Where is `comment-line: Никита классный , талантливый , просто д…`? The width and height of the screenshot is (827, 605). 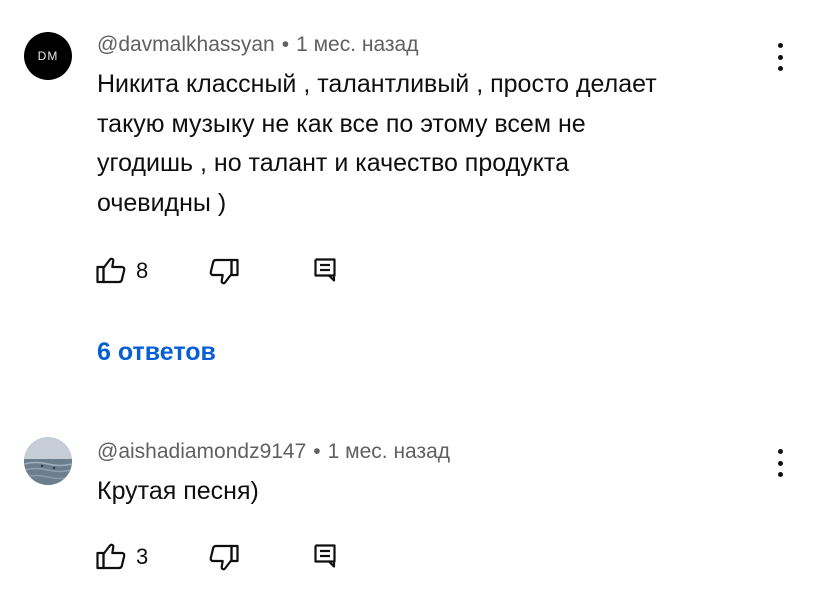
comment-line: Никита классный , талантливый , просто д… is located at coordinates (377, 84).